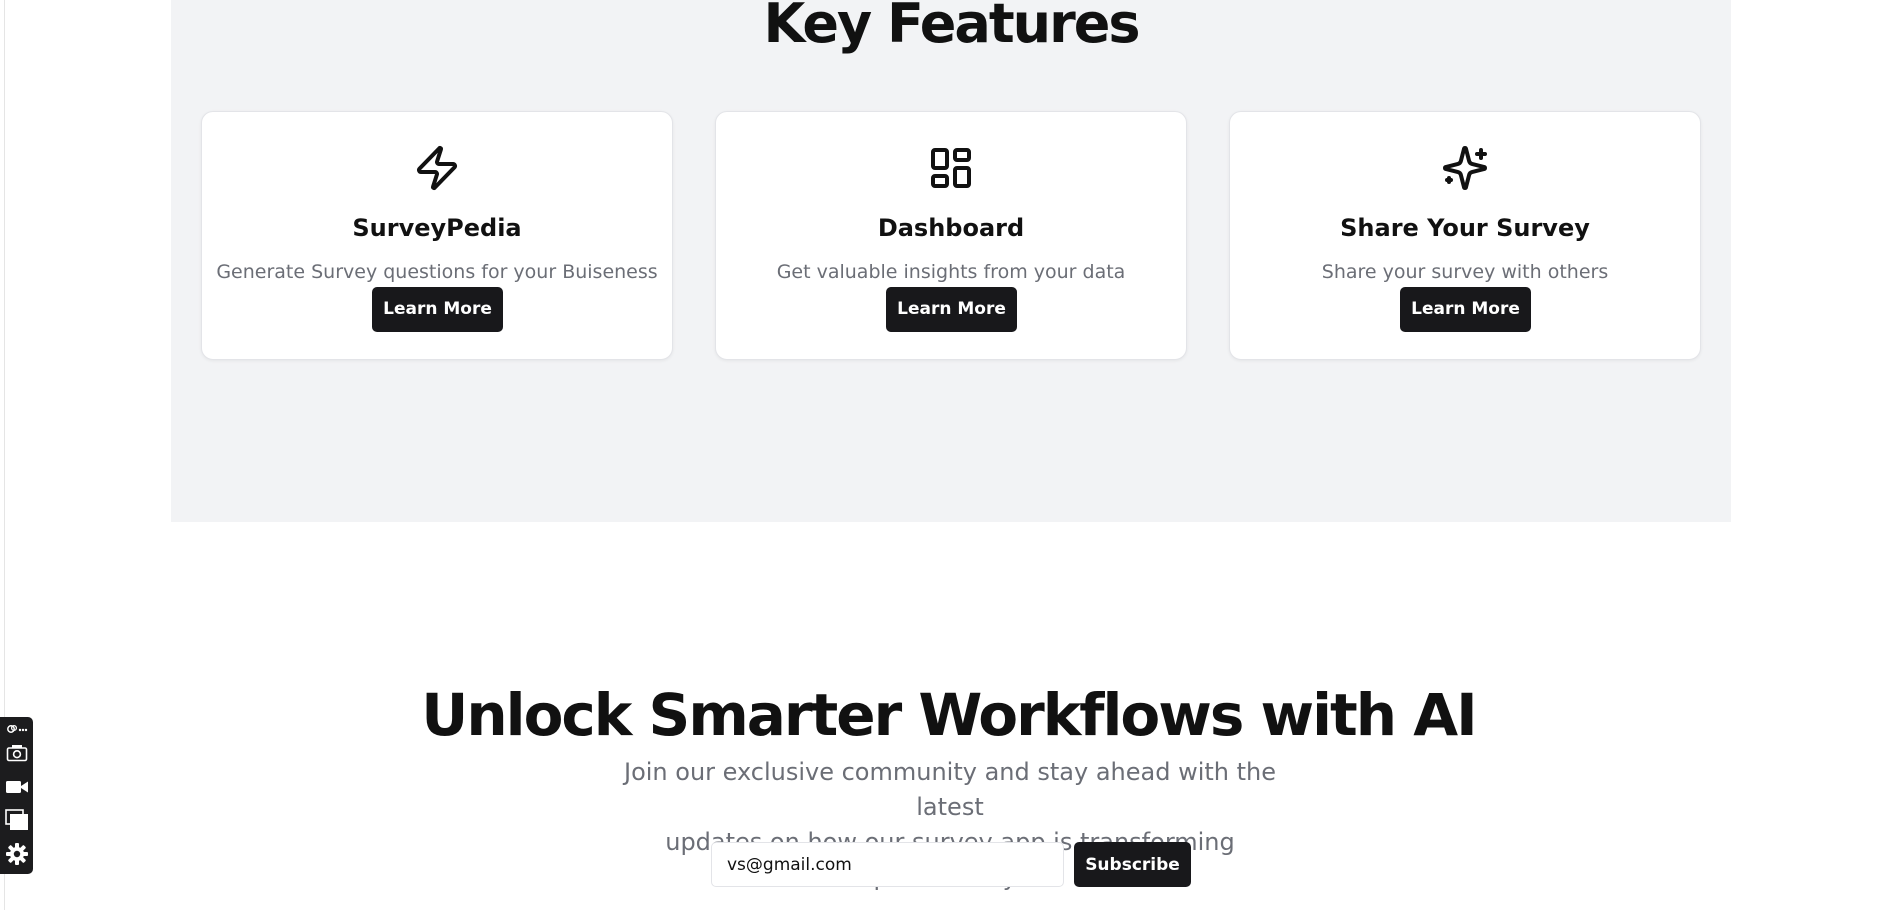  What do you see at coordinates (952, 27) in the screenshot?
I see `features-title: Key Features` at bounding box center [952, 27].